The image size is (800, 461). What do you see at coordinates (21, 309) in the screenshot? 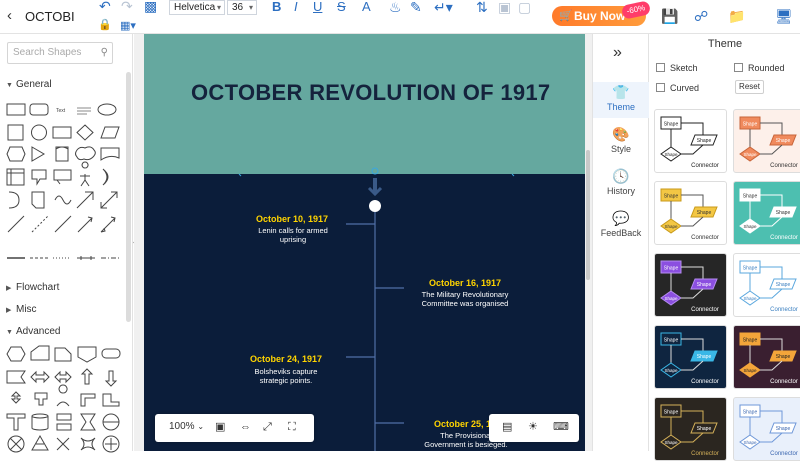
I see `section-misc: ▶ Misc` at bounding box center [21, 309].